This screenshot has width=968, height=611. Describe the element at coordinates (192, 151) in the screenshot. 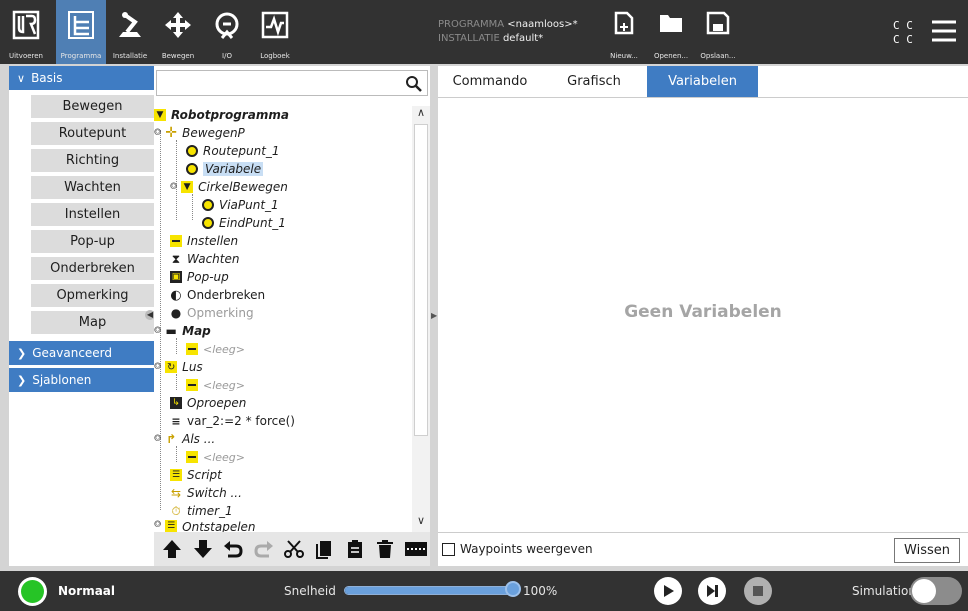

I see `waypoint-icon` at that location.